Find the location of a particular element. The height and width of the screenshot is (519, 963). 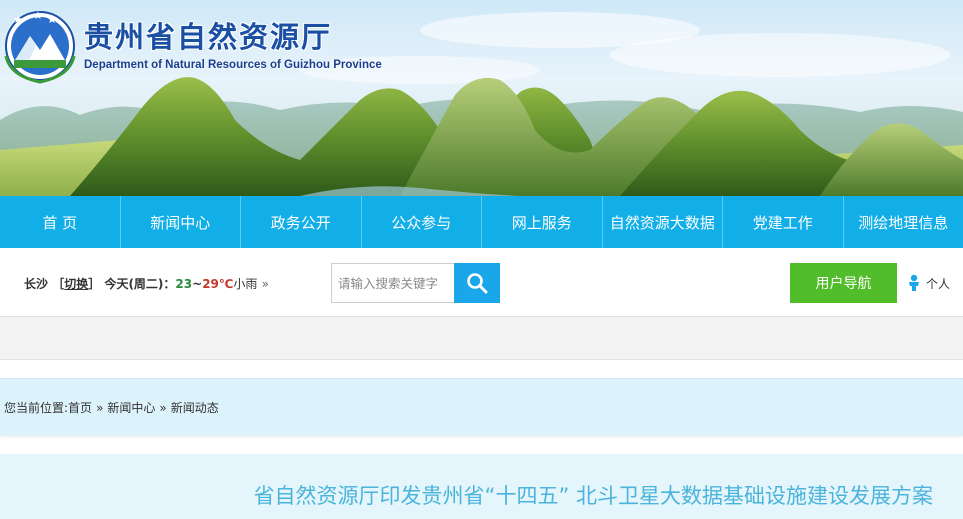

breadcrumb-news-updates: 新闻动态 is located at coordinates (195, 407).